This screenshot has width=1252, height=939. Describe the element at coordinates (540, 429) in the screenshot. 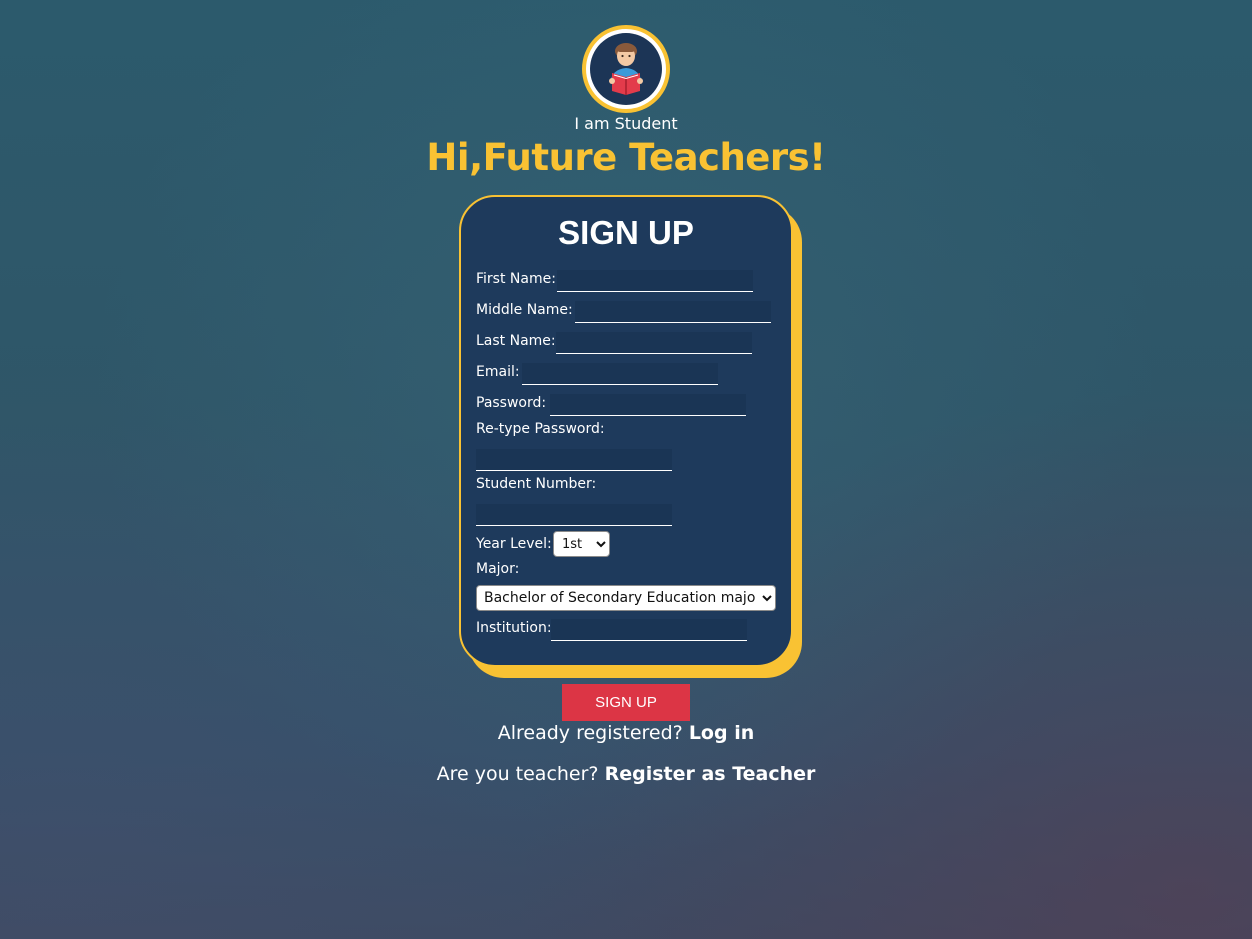

I see `retype-password-label: Re-type Password:` at that location.